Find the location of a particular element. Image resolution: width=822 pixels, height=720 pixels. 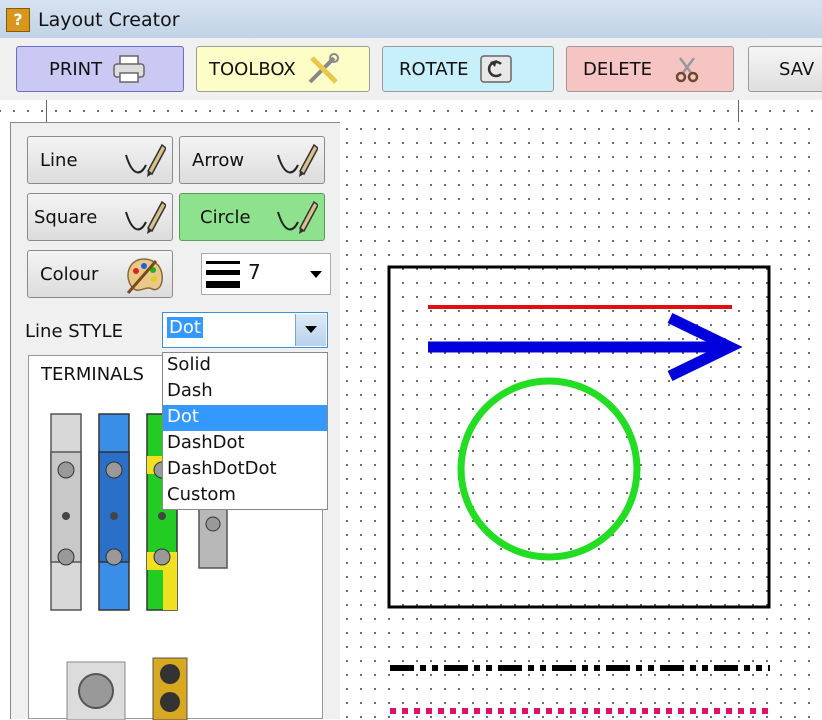

line-style-dropdown-button is located at coordinates (310, 330).